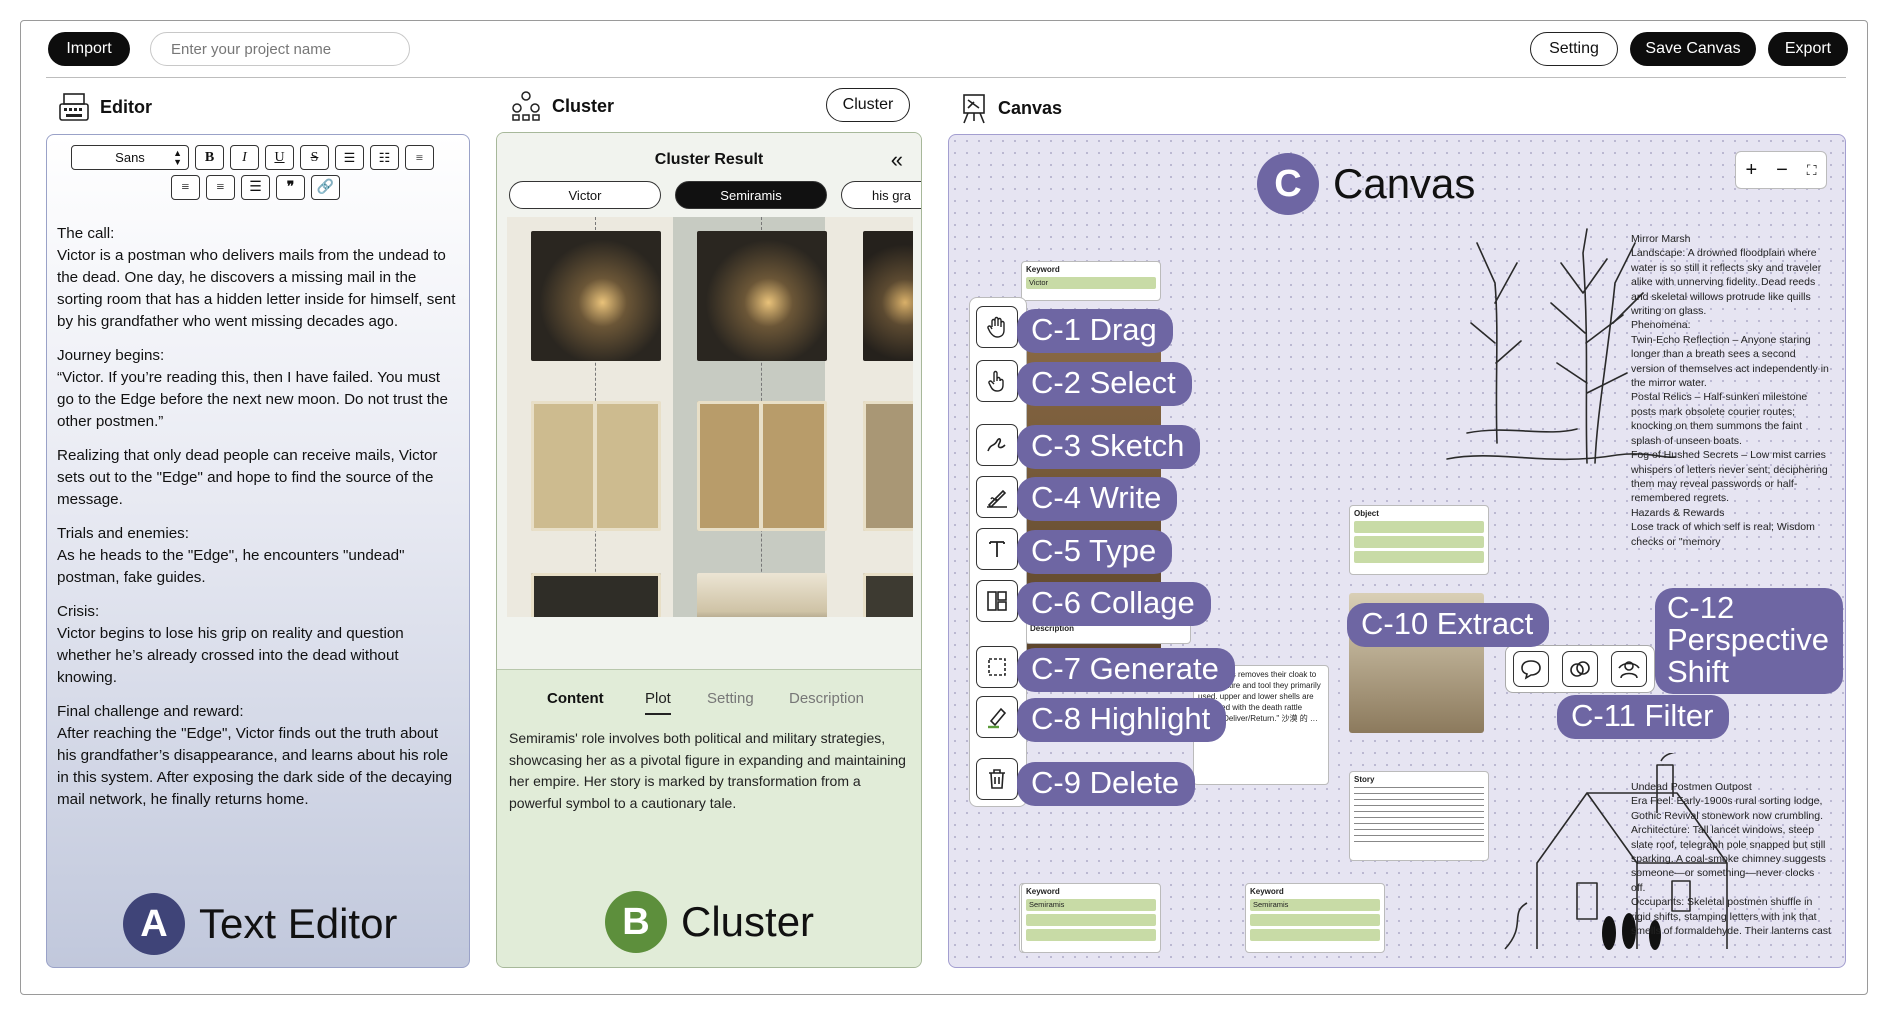 This screenshot has width=1890, height=1013. I want to click on text-editor-label: A Text Editor, so click(260, 924).